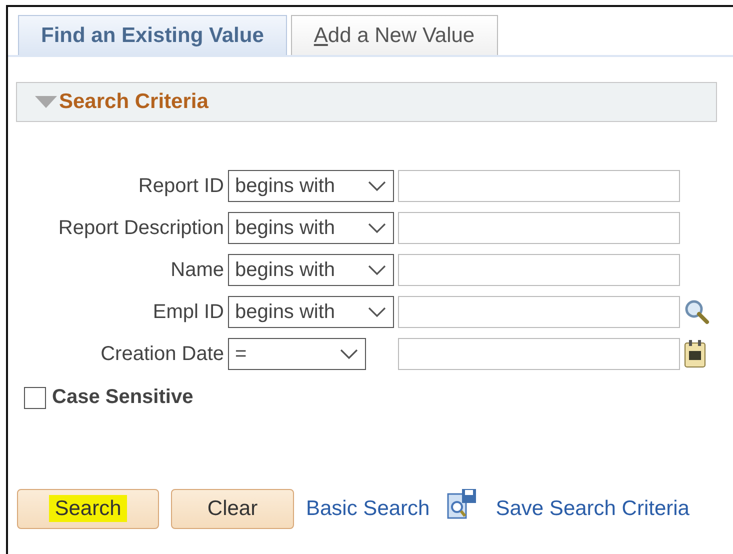 This screenshot has width=733, height=554. Describe the element at coordinates (88, 509) in the screenshot. I see `action-button: Search` at that location.